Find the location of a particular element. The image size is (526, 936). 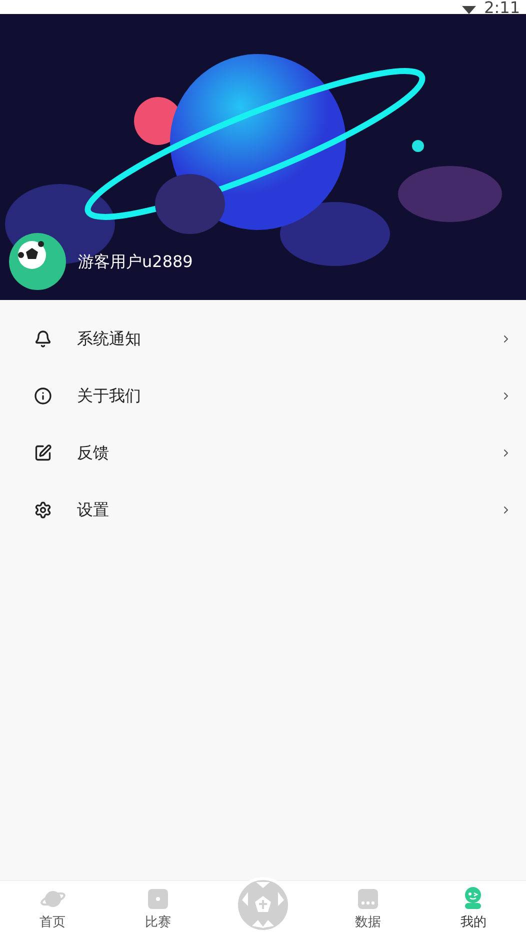

bell-icon is located at coordinates (43, 339).